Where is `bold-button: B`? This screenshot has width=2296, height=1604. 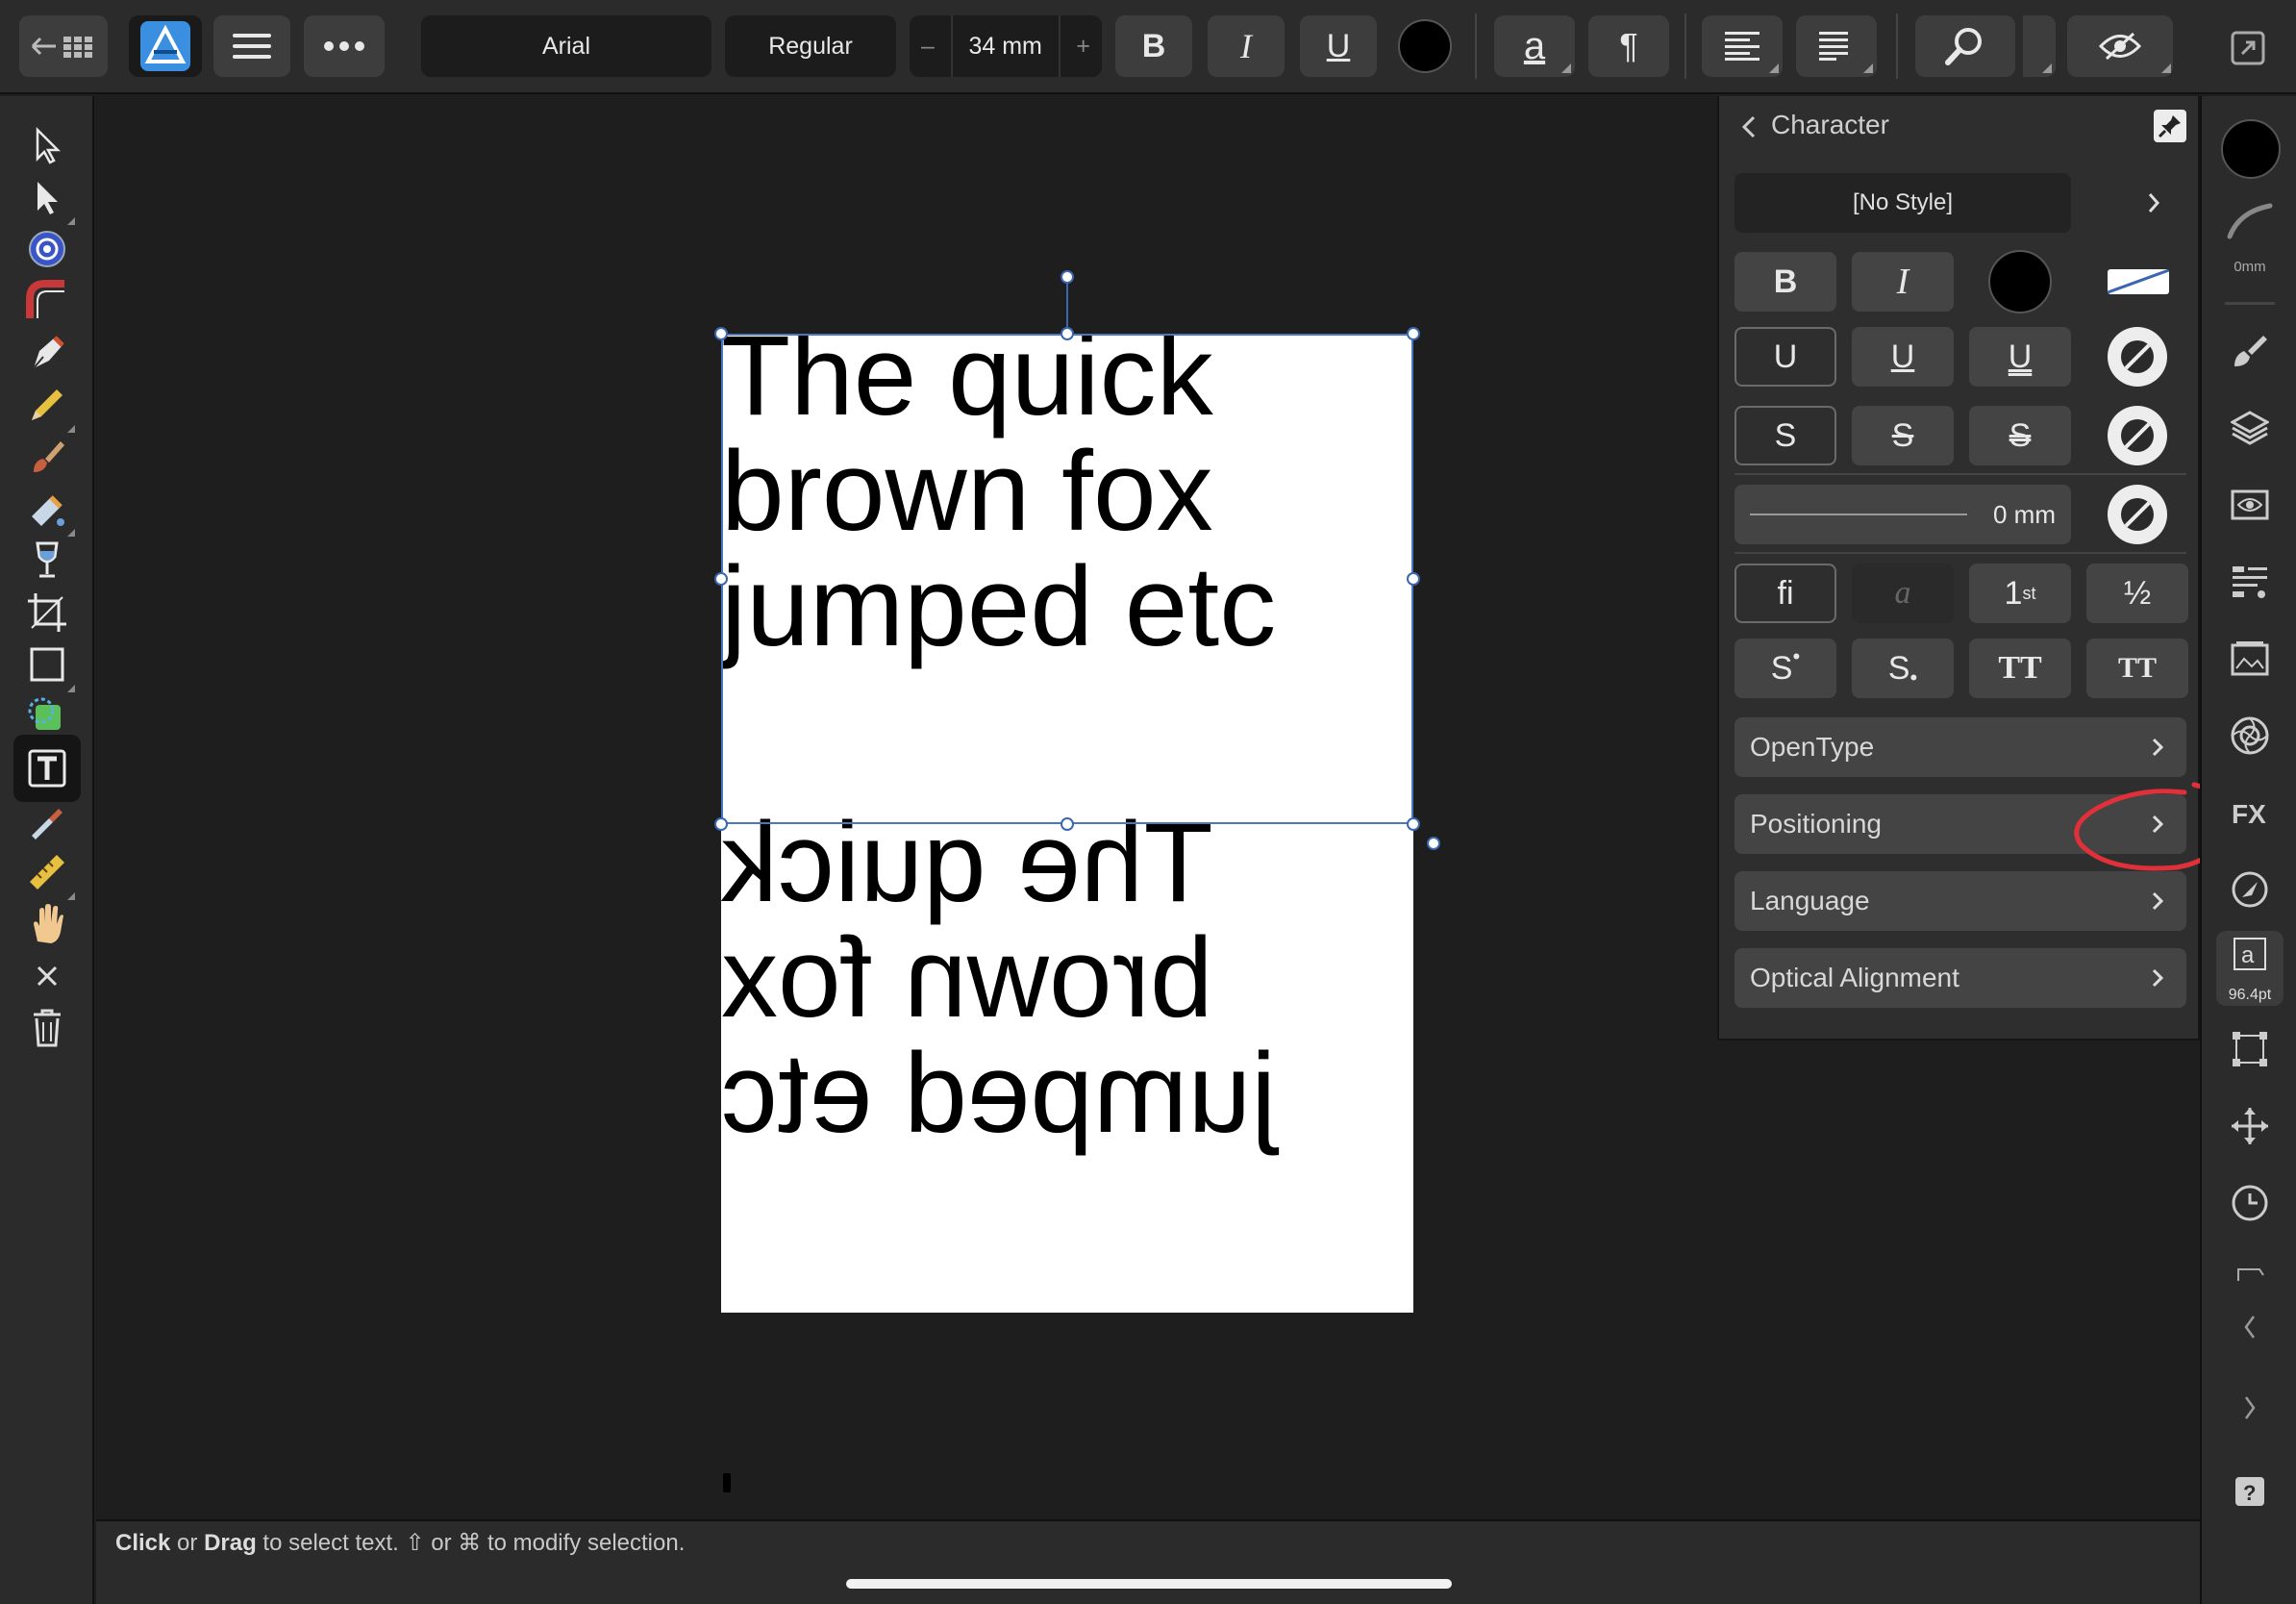 bold-button: B is located at coordinates (1153, 46).